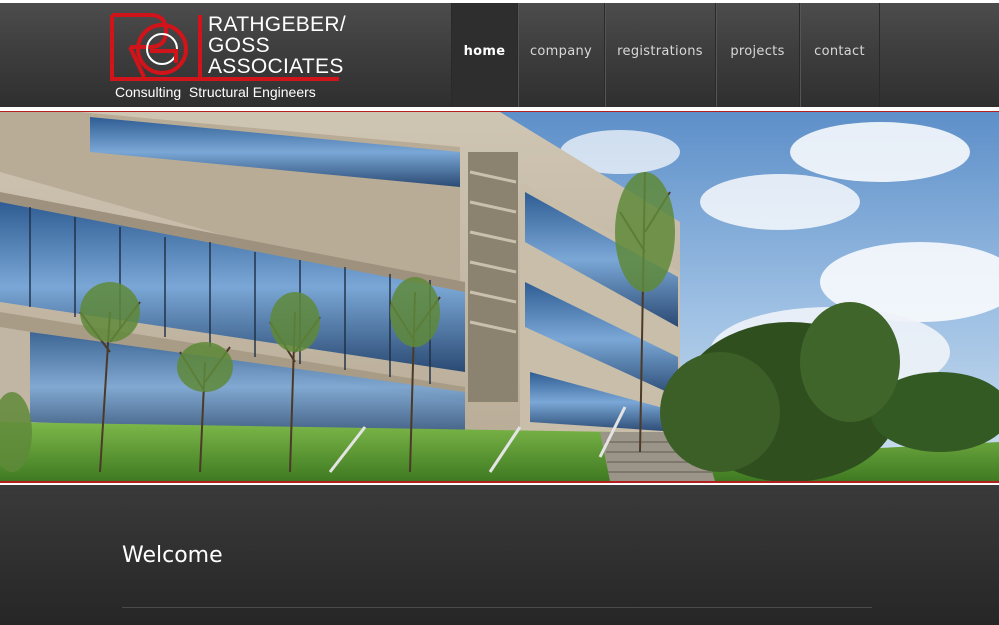 The height and width of the screenshot is (625, 999). I want to click on divider, so click(497, 607).